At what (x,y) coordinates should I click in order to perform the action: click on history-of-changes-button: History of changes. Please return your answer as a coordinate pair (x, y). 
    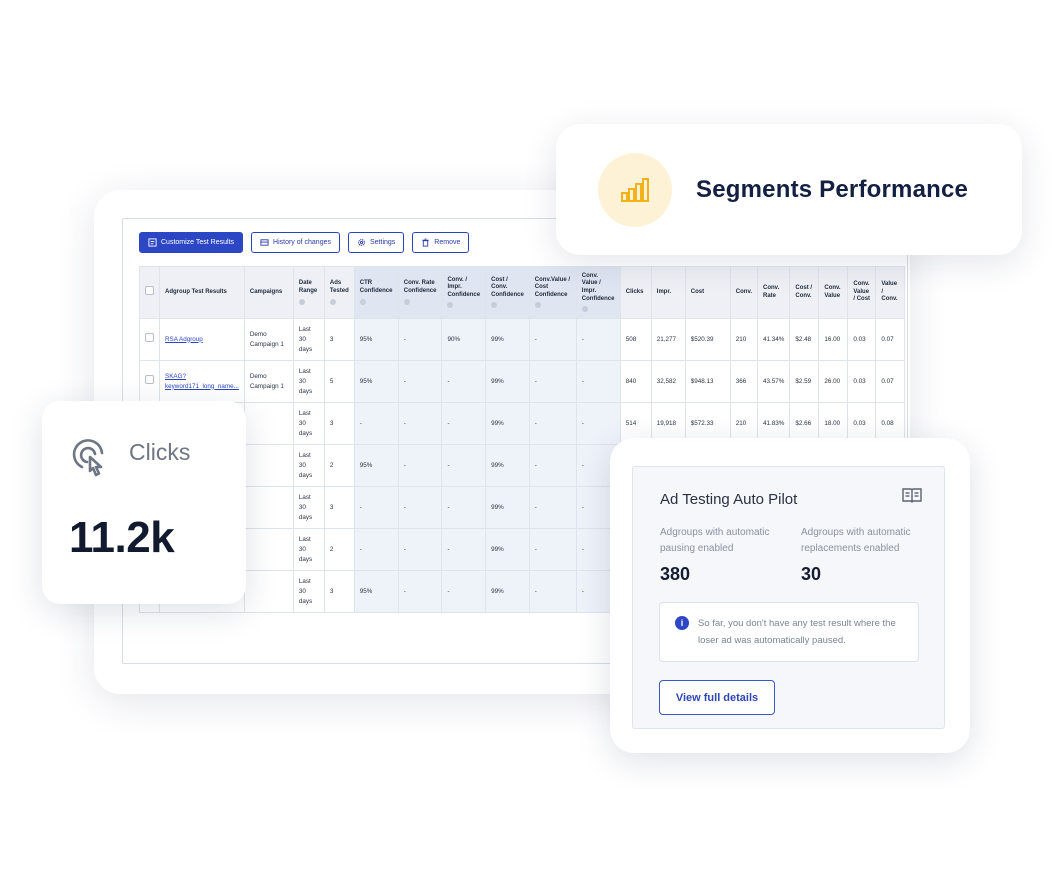
    Looking at the image, I should click on (295, 242).